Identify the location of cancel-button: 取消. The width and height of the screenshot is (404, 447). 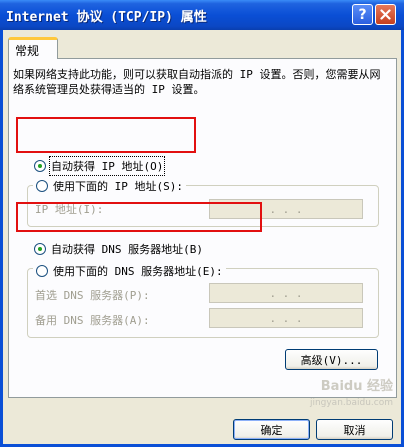
(354, 429).